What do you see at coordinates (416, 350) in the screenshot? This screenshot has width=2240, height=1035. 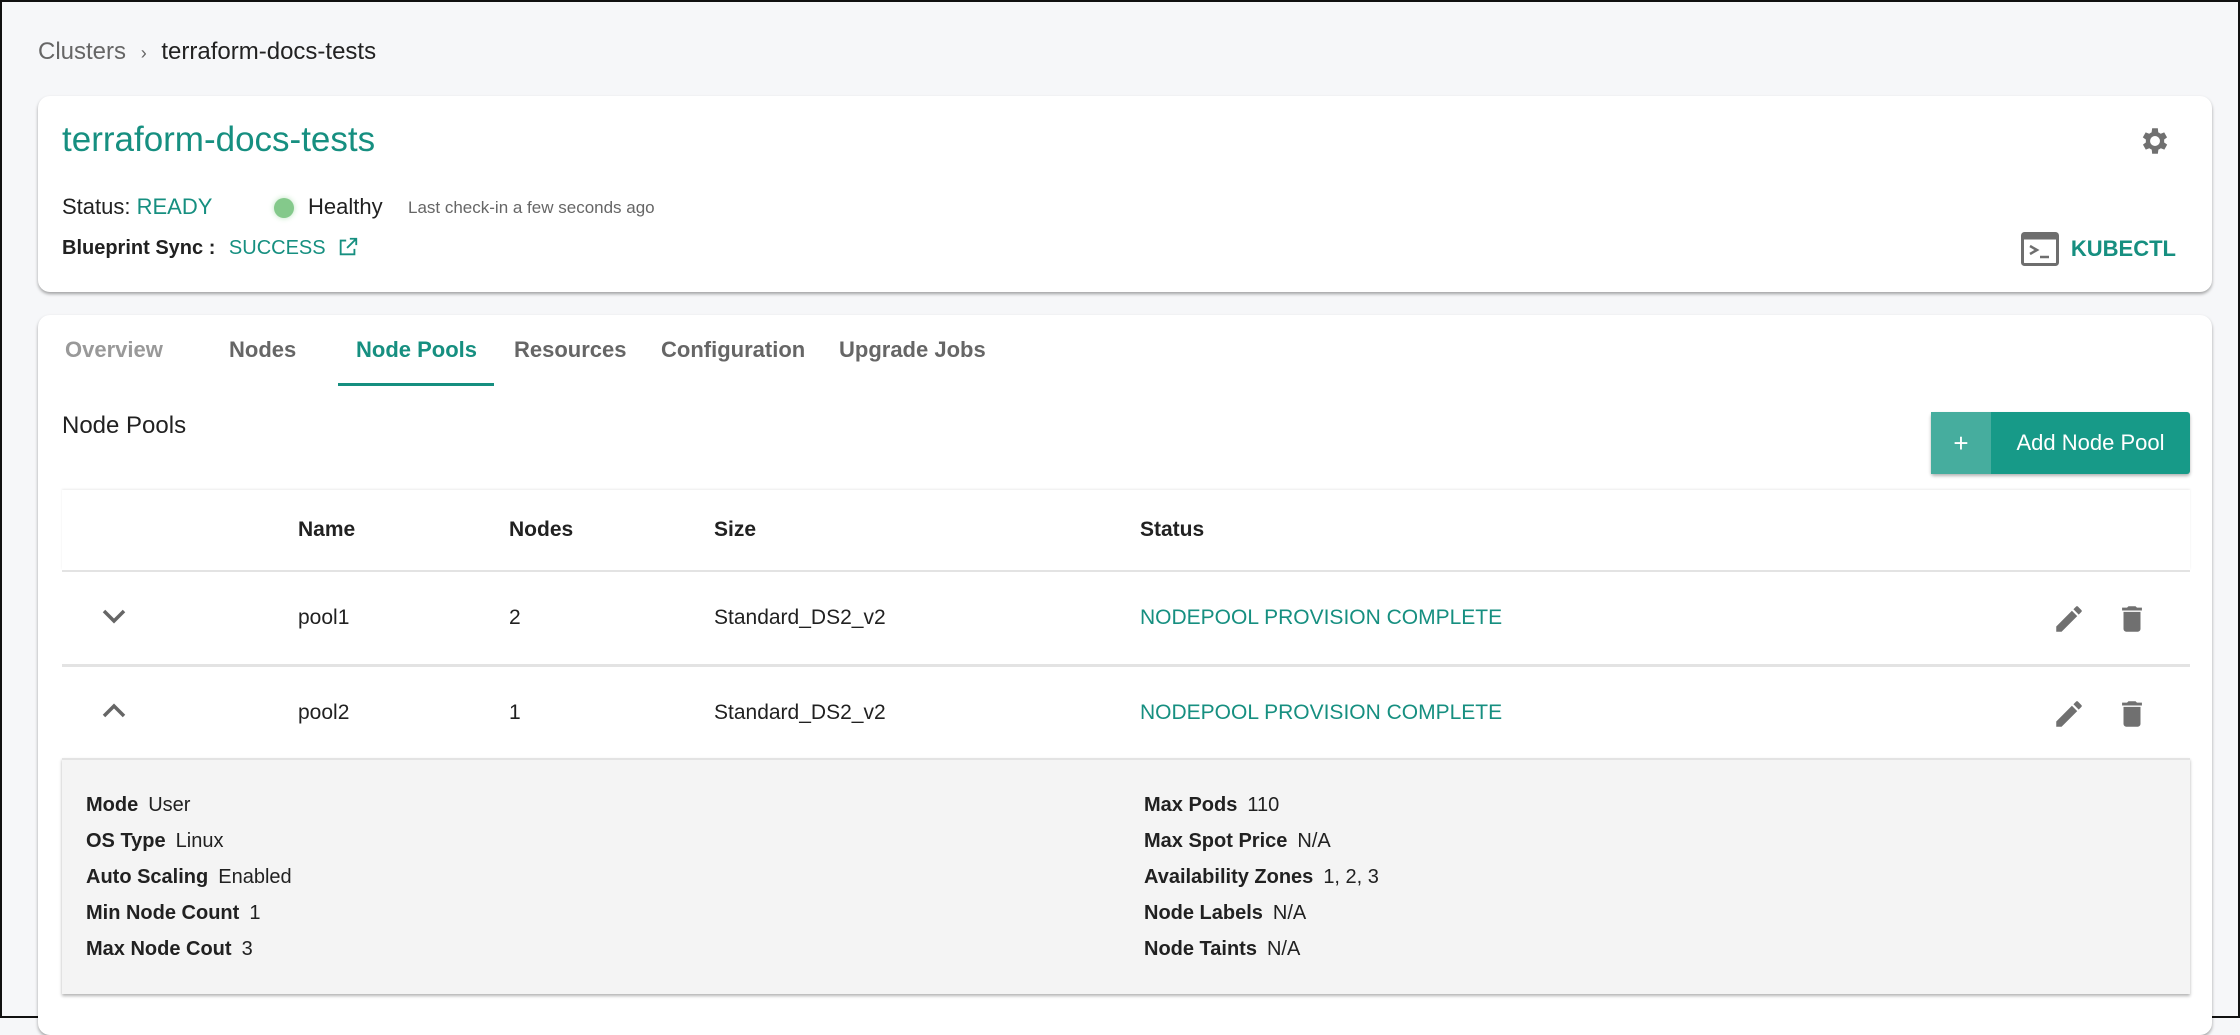 I see `tab-node-pools: Node Pools` at bounding box center [416, 350].